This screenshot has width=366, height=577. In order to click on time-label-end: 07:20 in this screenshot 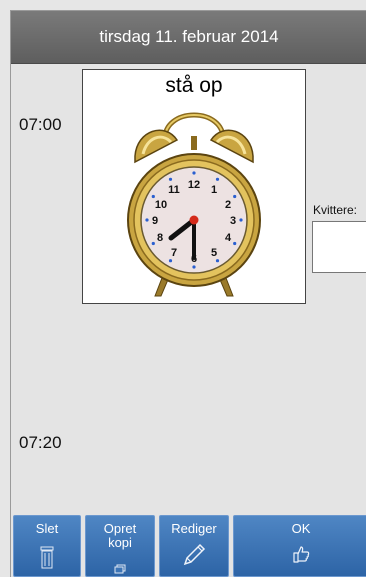, I will do `click(40, 442)`.